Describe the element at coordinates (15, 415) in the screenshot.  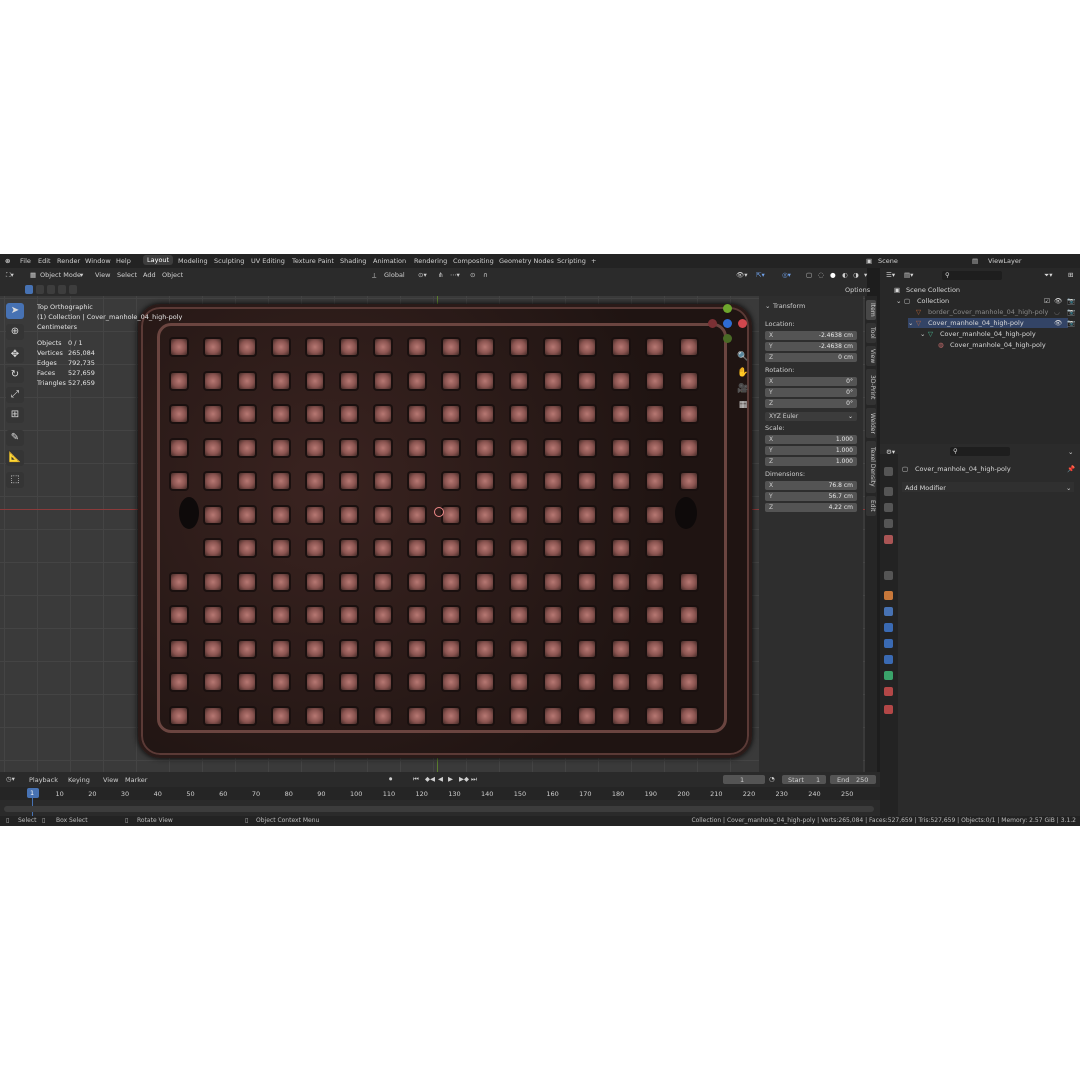
I see `transform-tool-icon: ⊞` at that location.